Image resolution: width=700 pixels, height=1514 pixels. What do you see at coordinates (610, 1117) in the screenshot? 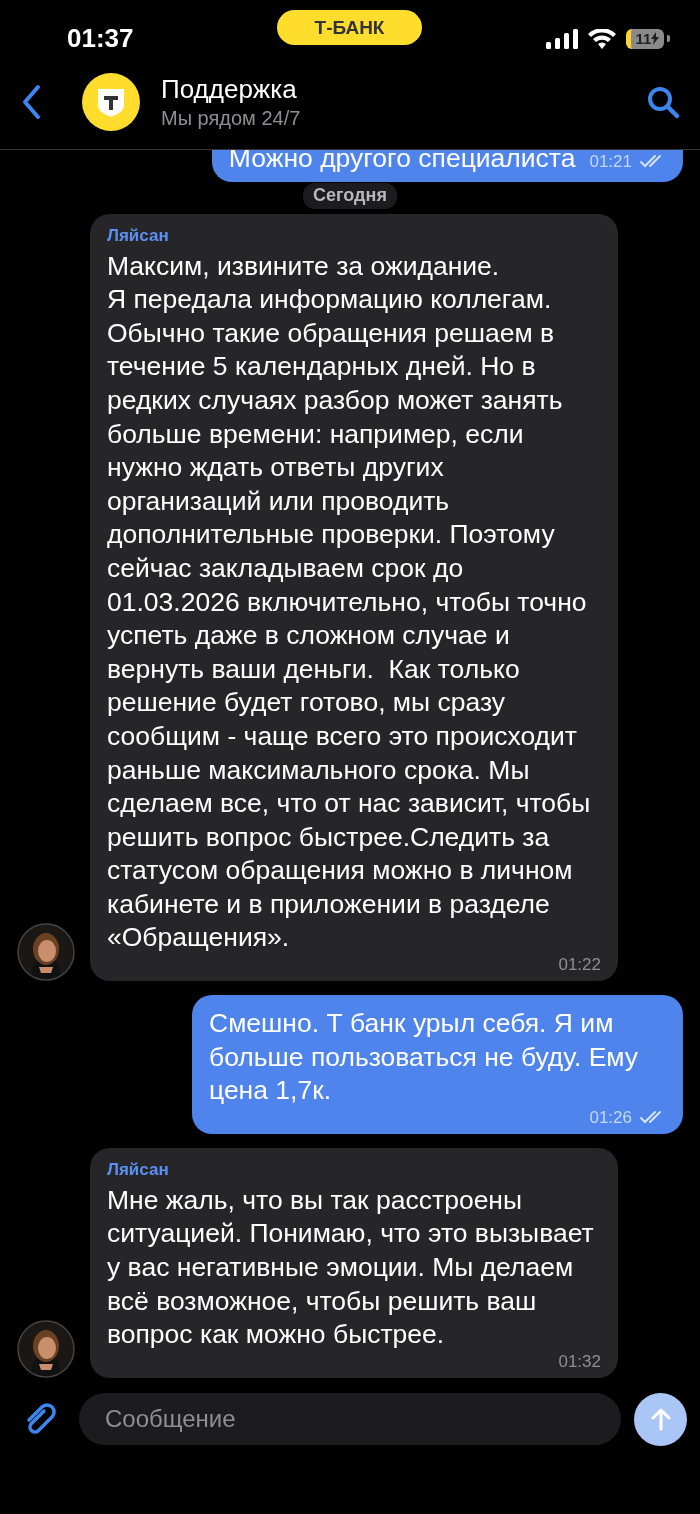
I see `message-time: 01:26` at bounding box center [610, 1117].